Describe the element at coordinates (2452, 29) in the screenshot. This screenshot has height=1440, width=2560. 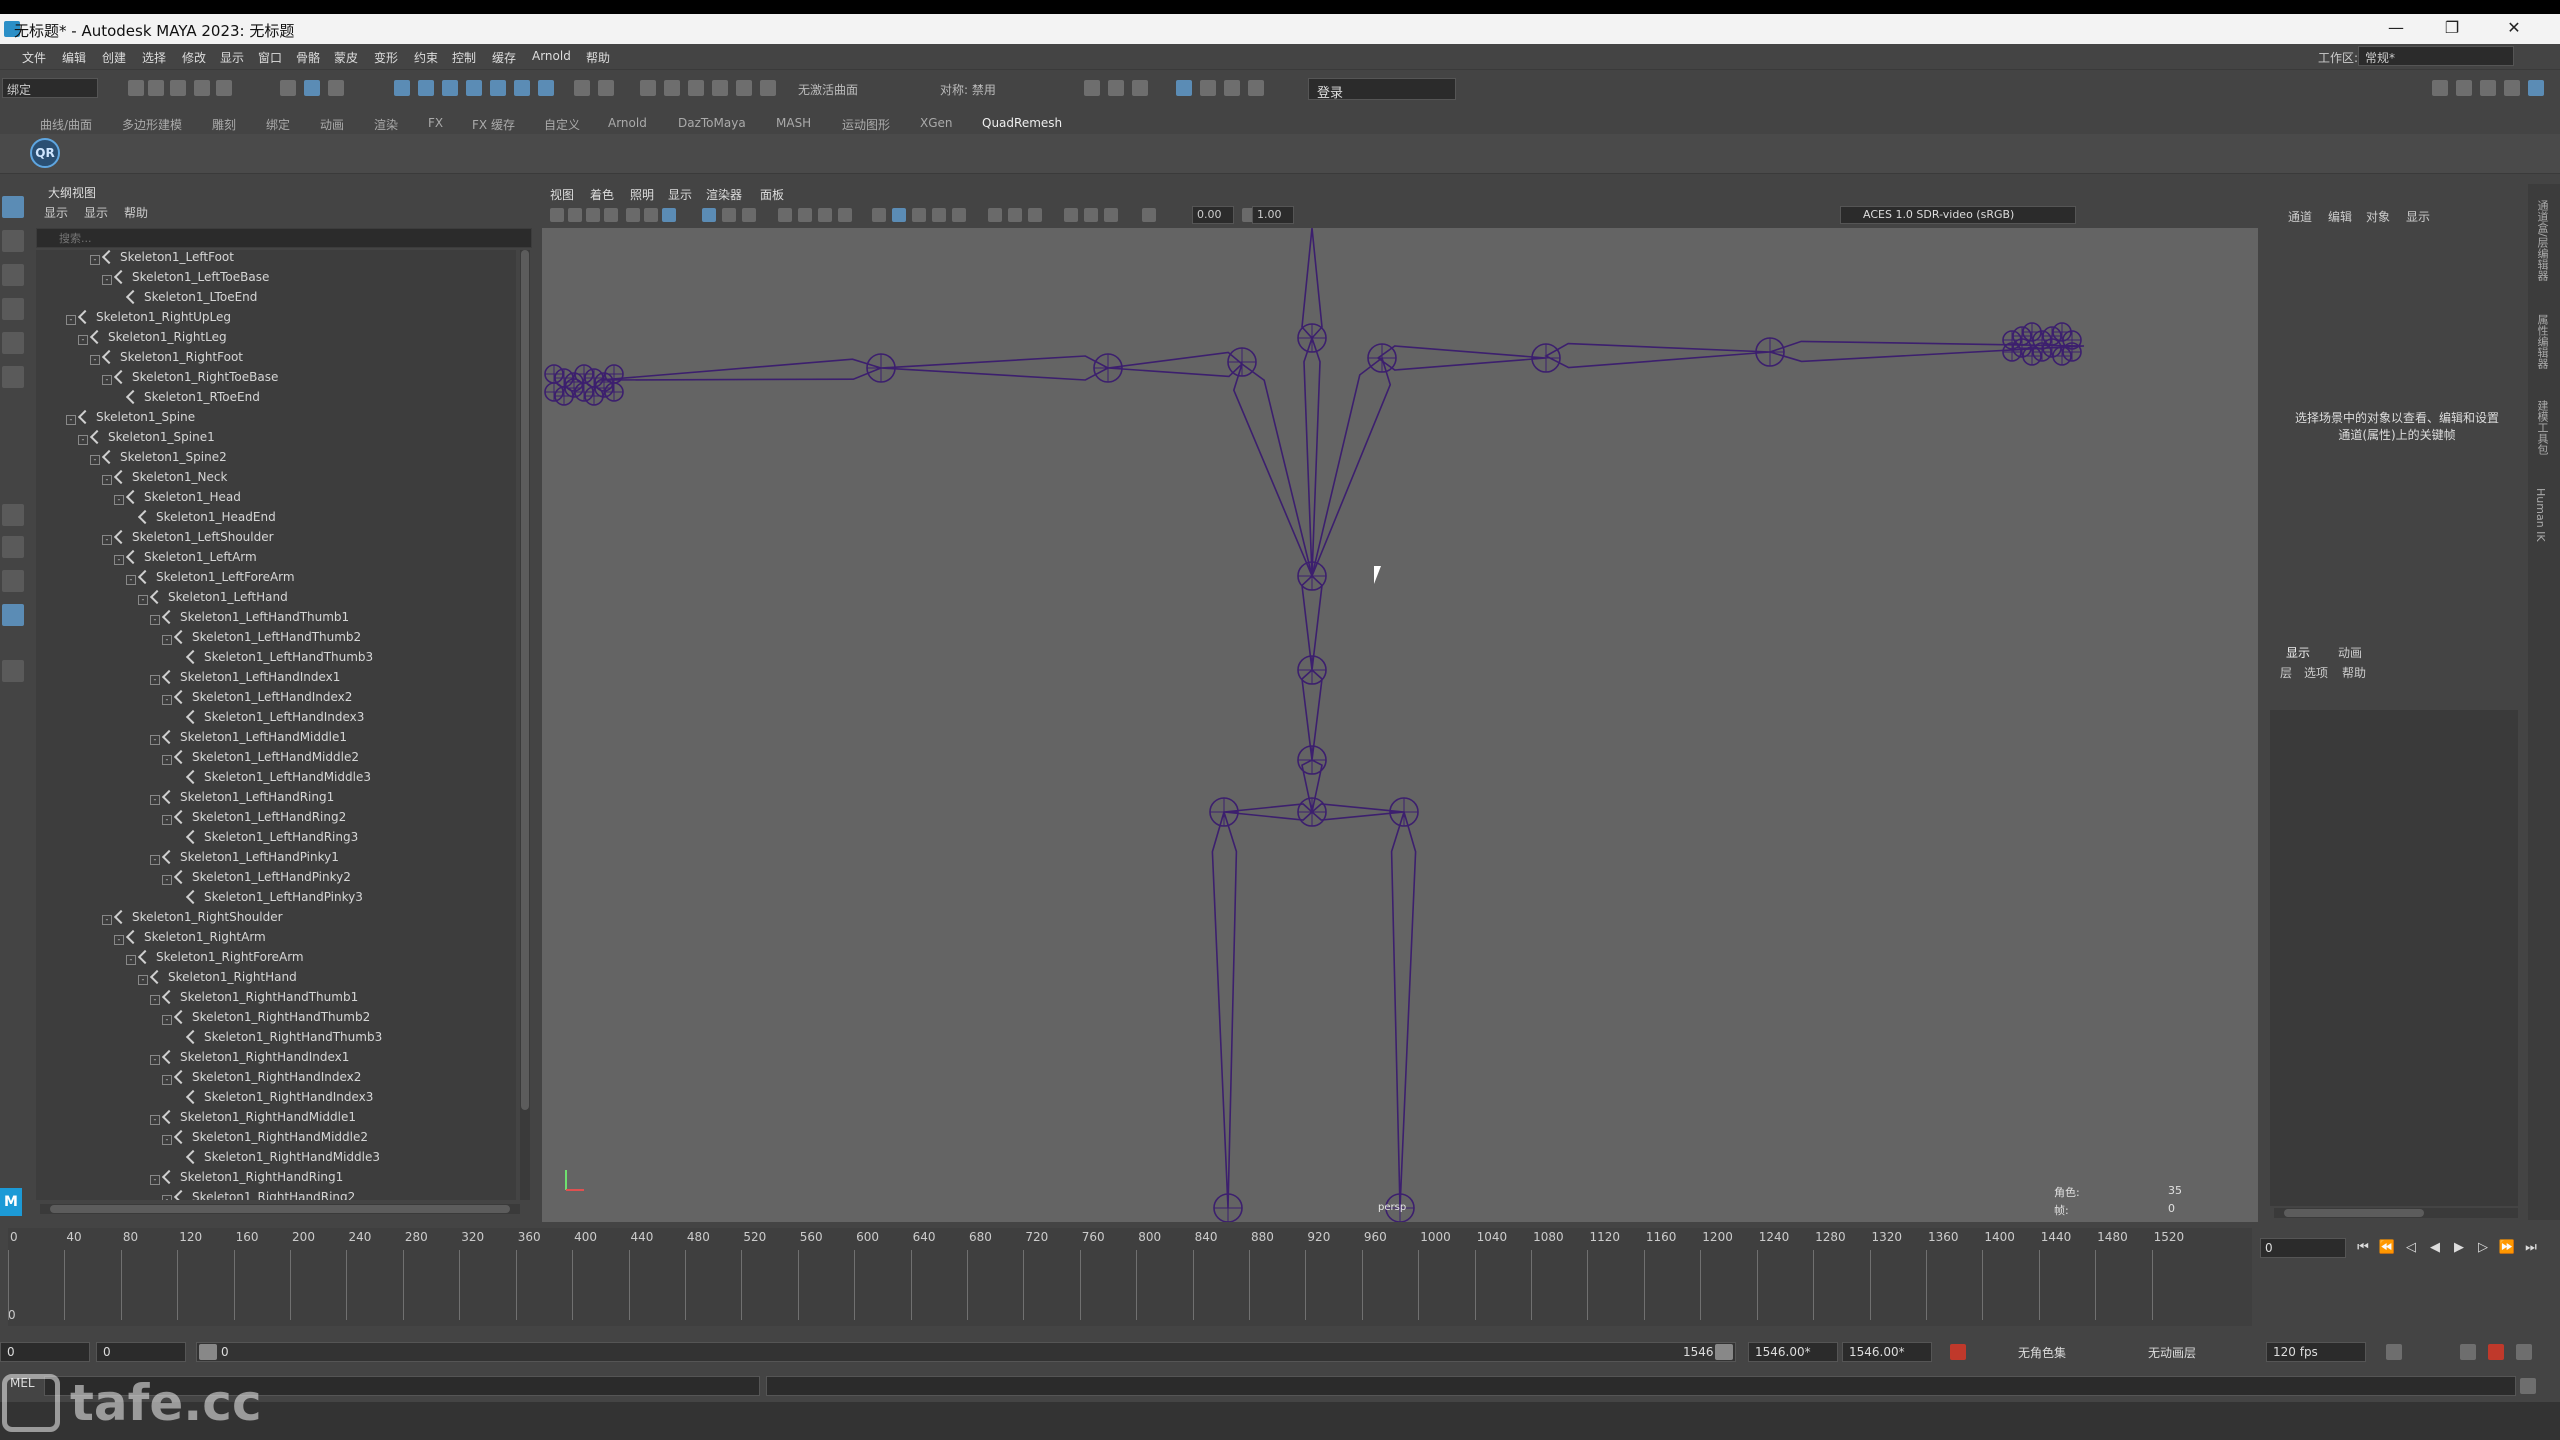
I see `restore-button: ❐` at that location.